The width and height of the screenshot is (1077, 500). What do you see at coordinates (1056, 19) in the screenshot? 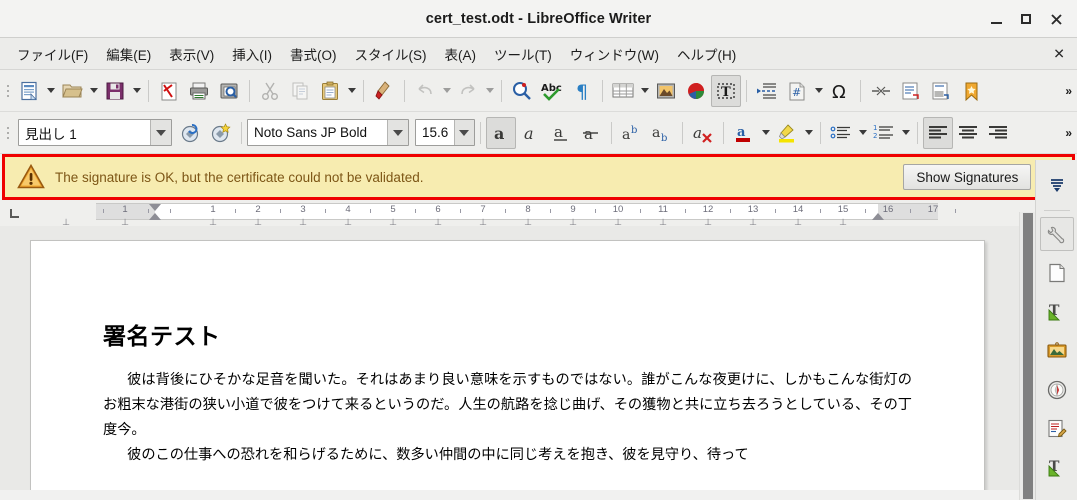
I see `close-button` at bounding box center [1056, 19].